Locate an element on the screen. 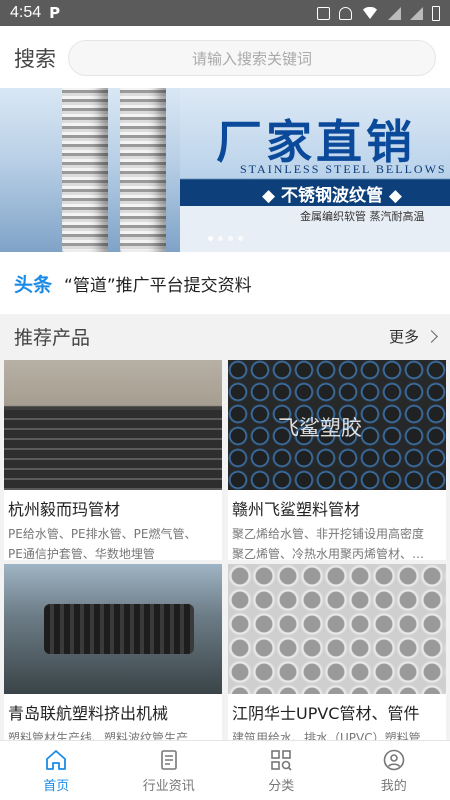 The height and width of the screenshot is (800, 450). search-input: 请输入搜索关键词 is located at coordinates (252, 58).